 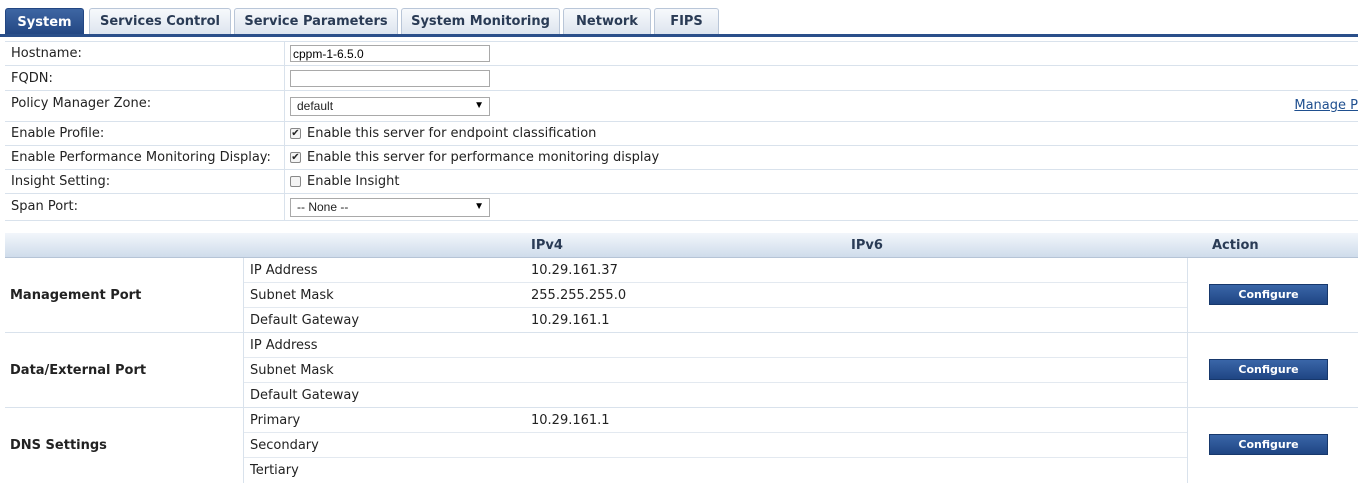 What do you see at coordinates (316, 21) in the screenshot?
I see `tab-service-parameters: Service Parameters` at bounding box center [316, 21].